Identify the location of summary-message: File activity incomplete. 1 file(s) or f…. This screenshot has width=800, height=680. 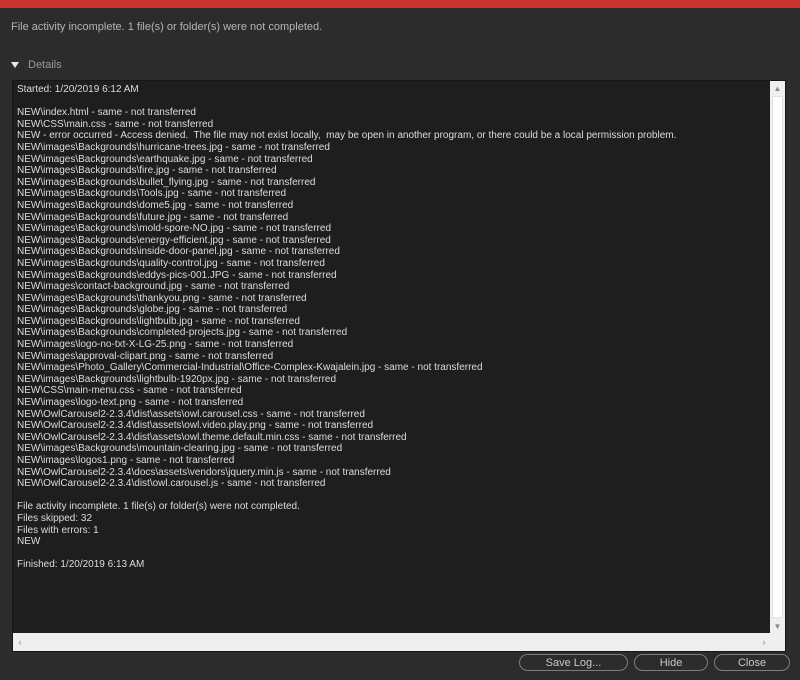
(167, 27).